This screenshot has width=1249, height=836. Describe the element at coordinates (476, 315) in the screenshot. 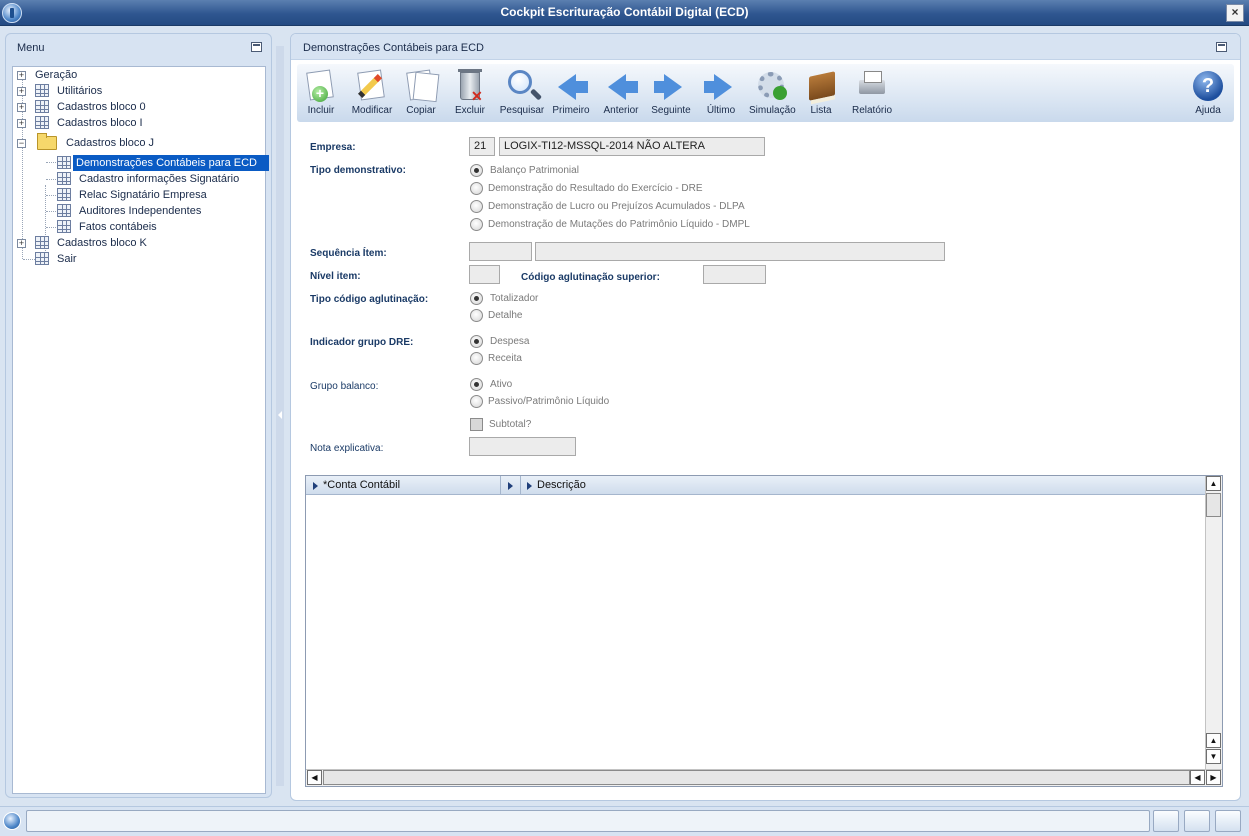

I see `radio-detalhe` at that location.